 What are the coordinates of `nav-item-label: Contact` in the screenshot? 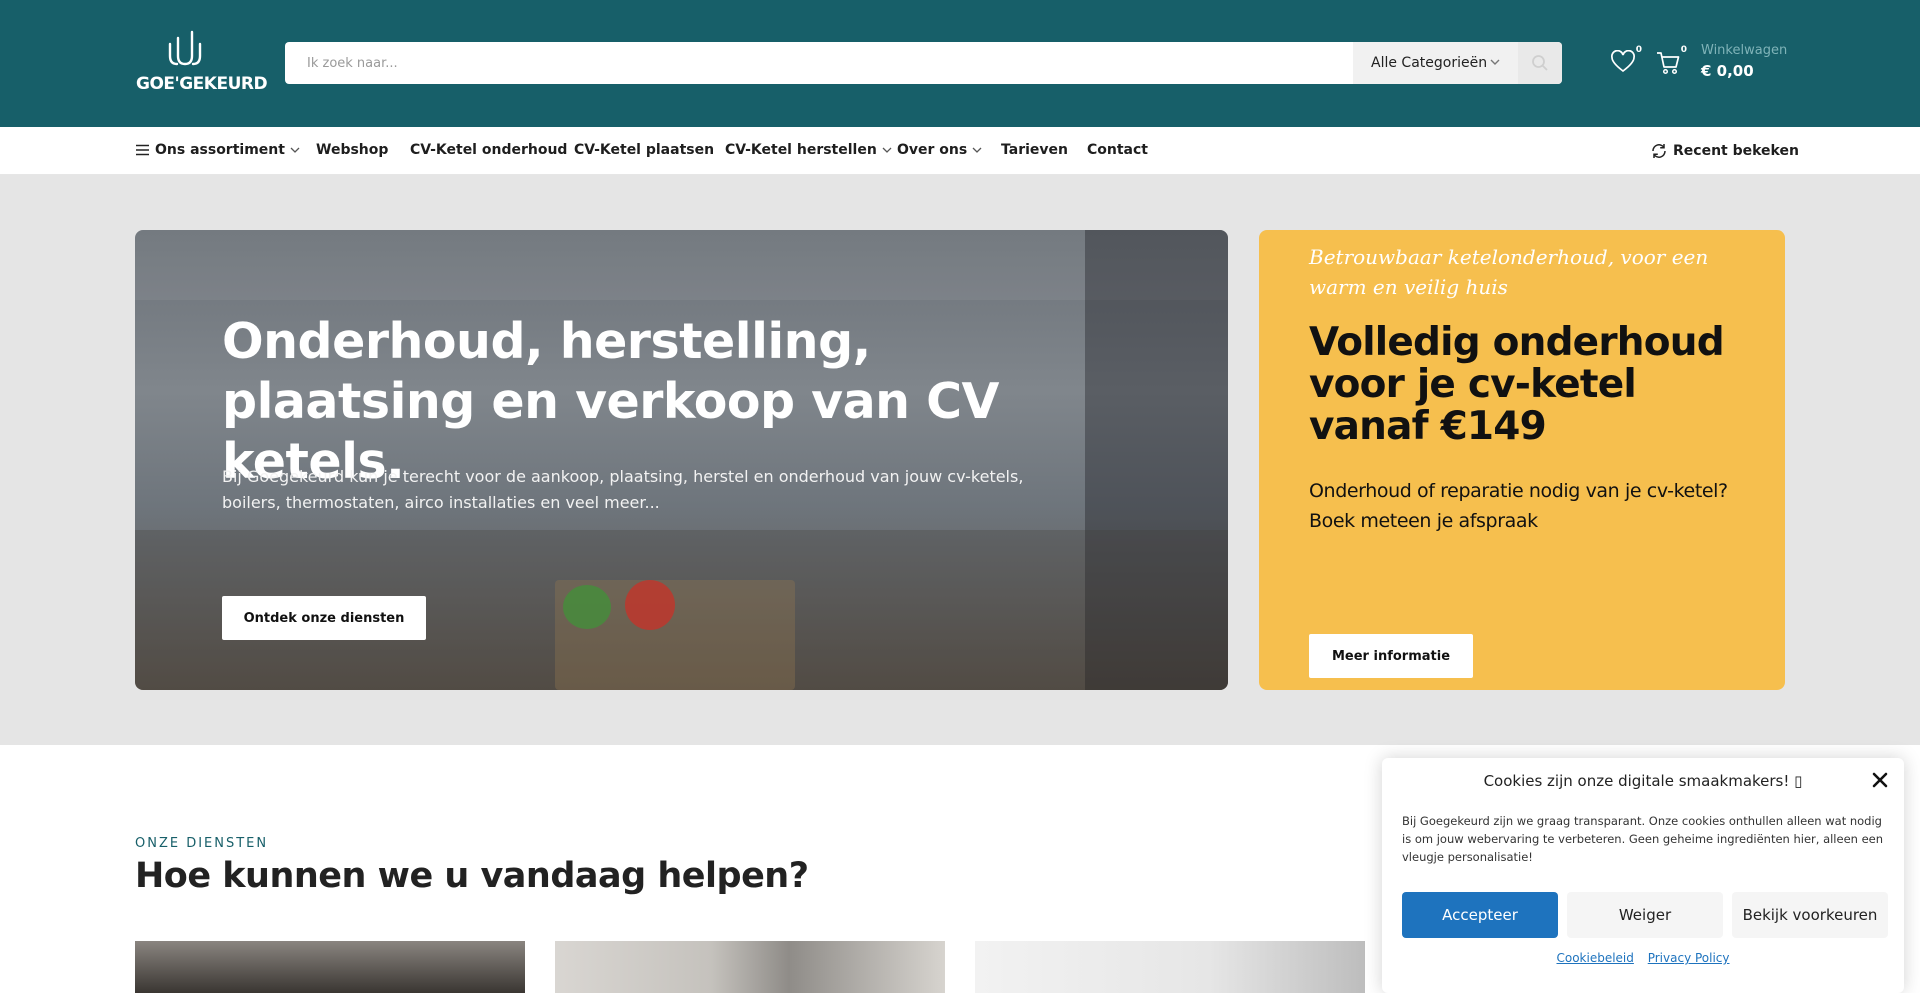 It's located at (1117, 150).